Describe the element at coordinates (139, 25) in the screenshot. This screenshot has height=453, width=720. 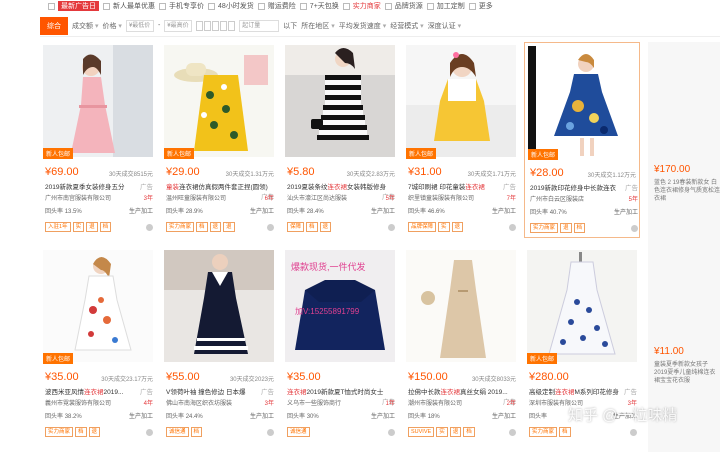
I see `price-min-input: ¥最低价` at that location.